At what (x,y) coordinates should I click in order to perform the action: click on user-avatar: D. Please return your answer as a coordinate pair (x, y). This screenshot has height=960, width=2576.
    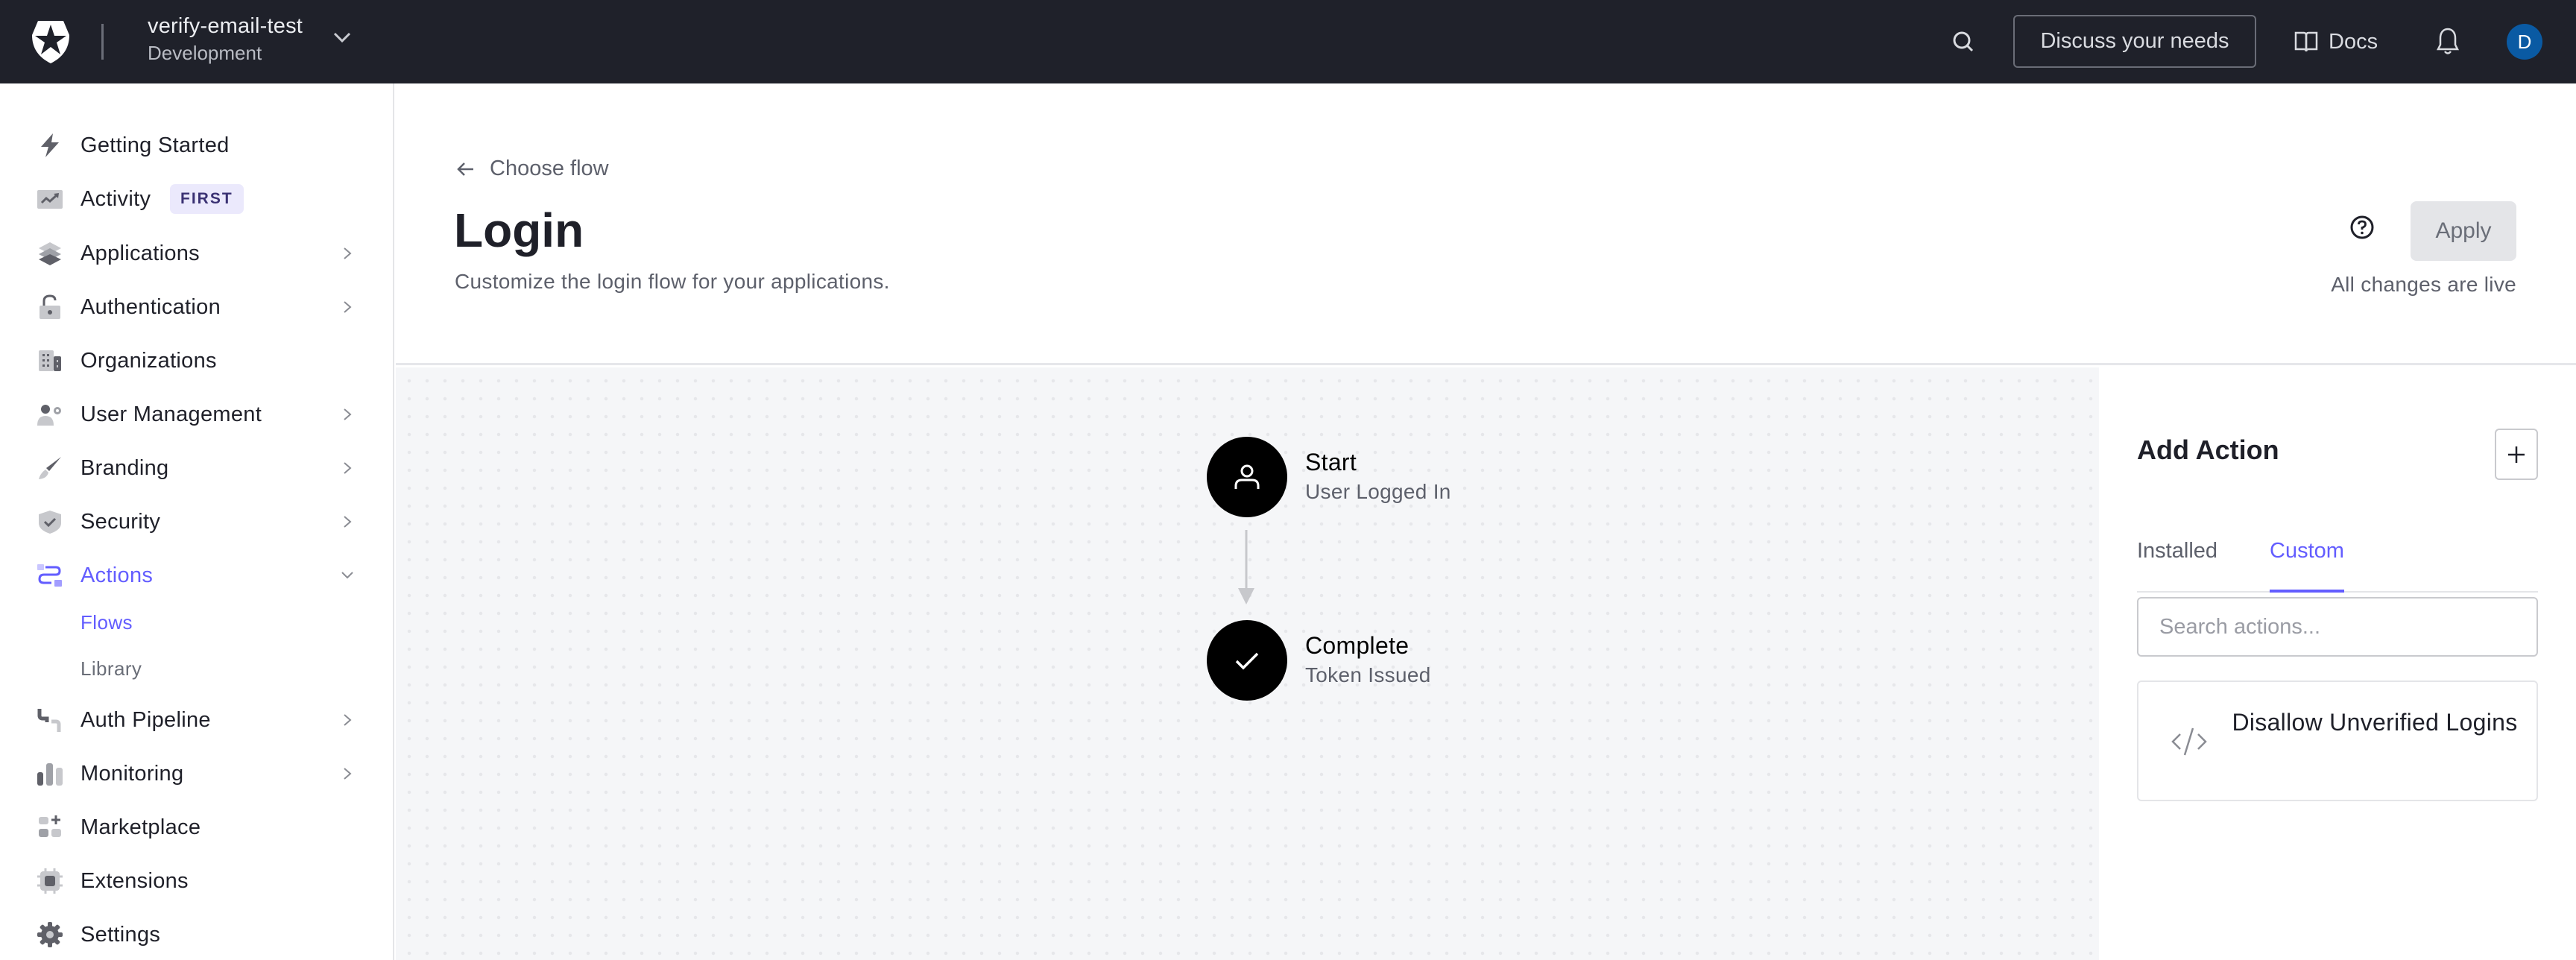
    Looking at the image, I should click on (2524, 42).